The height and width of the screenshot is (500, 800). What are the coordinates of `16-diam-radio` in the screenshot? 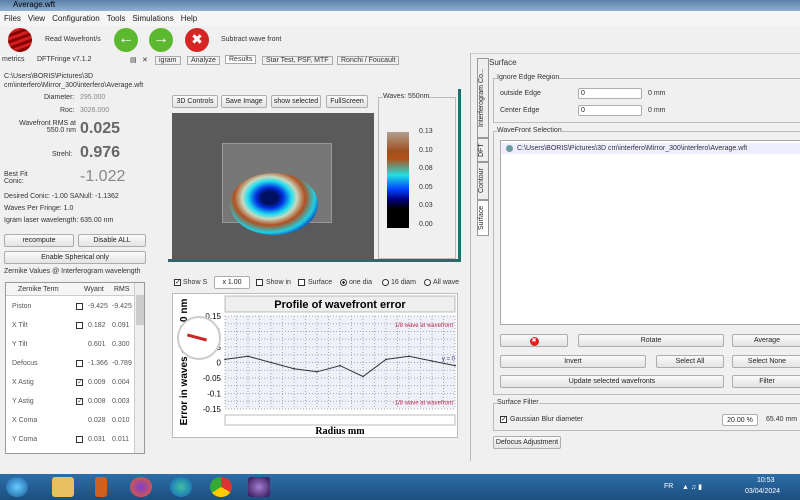 It's located at (385, 282).